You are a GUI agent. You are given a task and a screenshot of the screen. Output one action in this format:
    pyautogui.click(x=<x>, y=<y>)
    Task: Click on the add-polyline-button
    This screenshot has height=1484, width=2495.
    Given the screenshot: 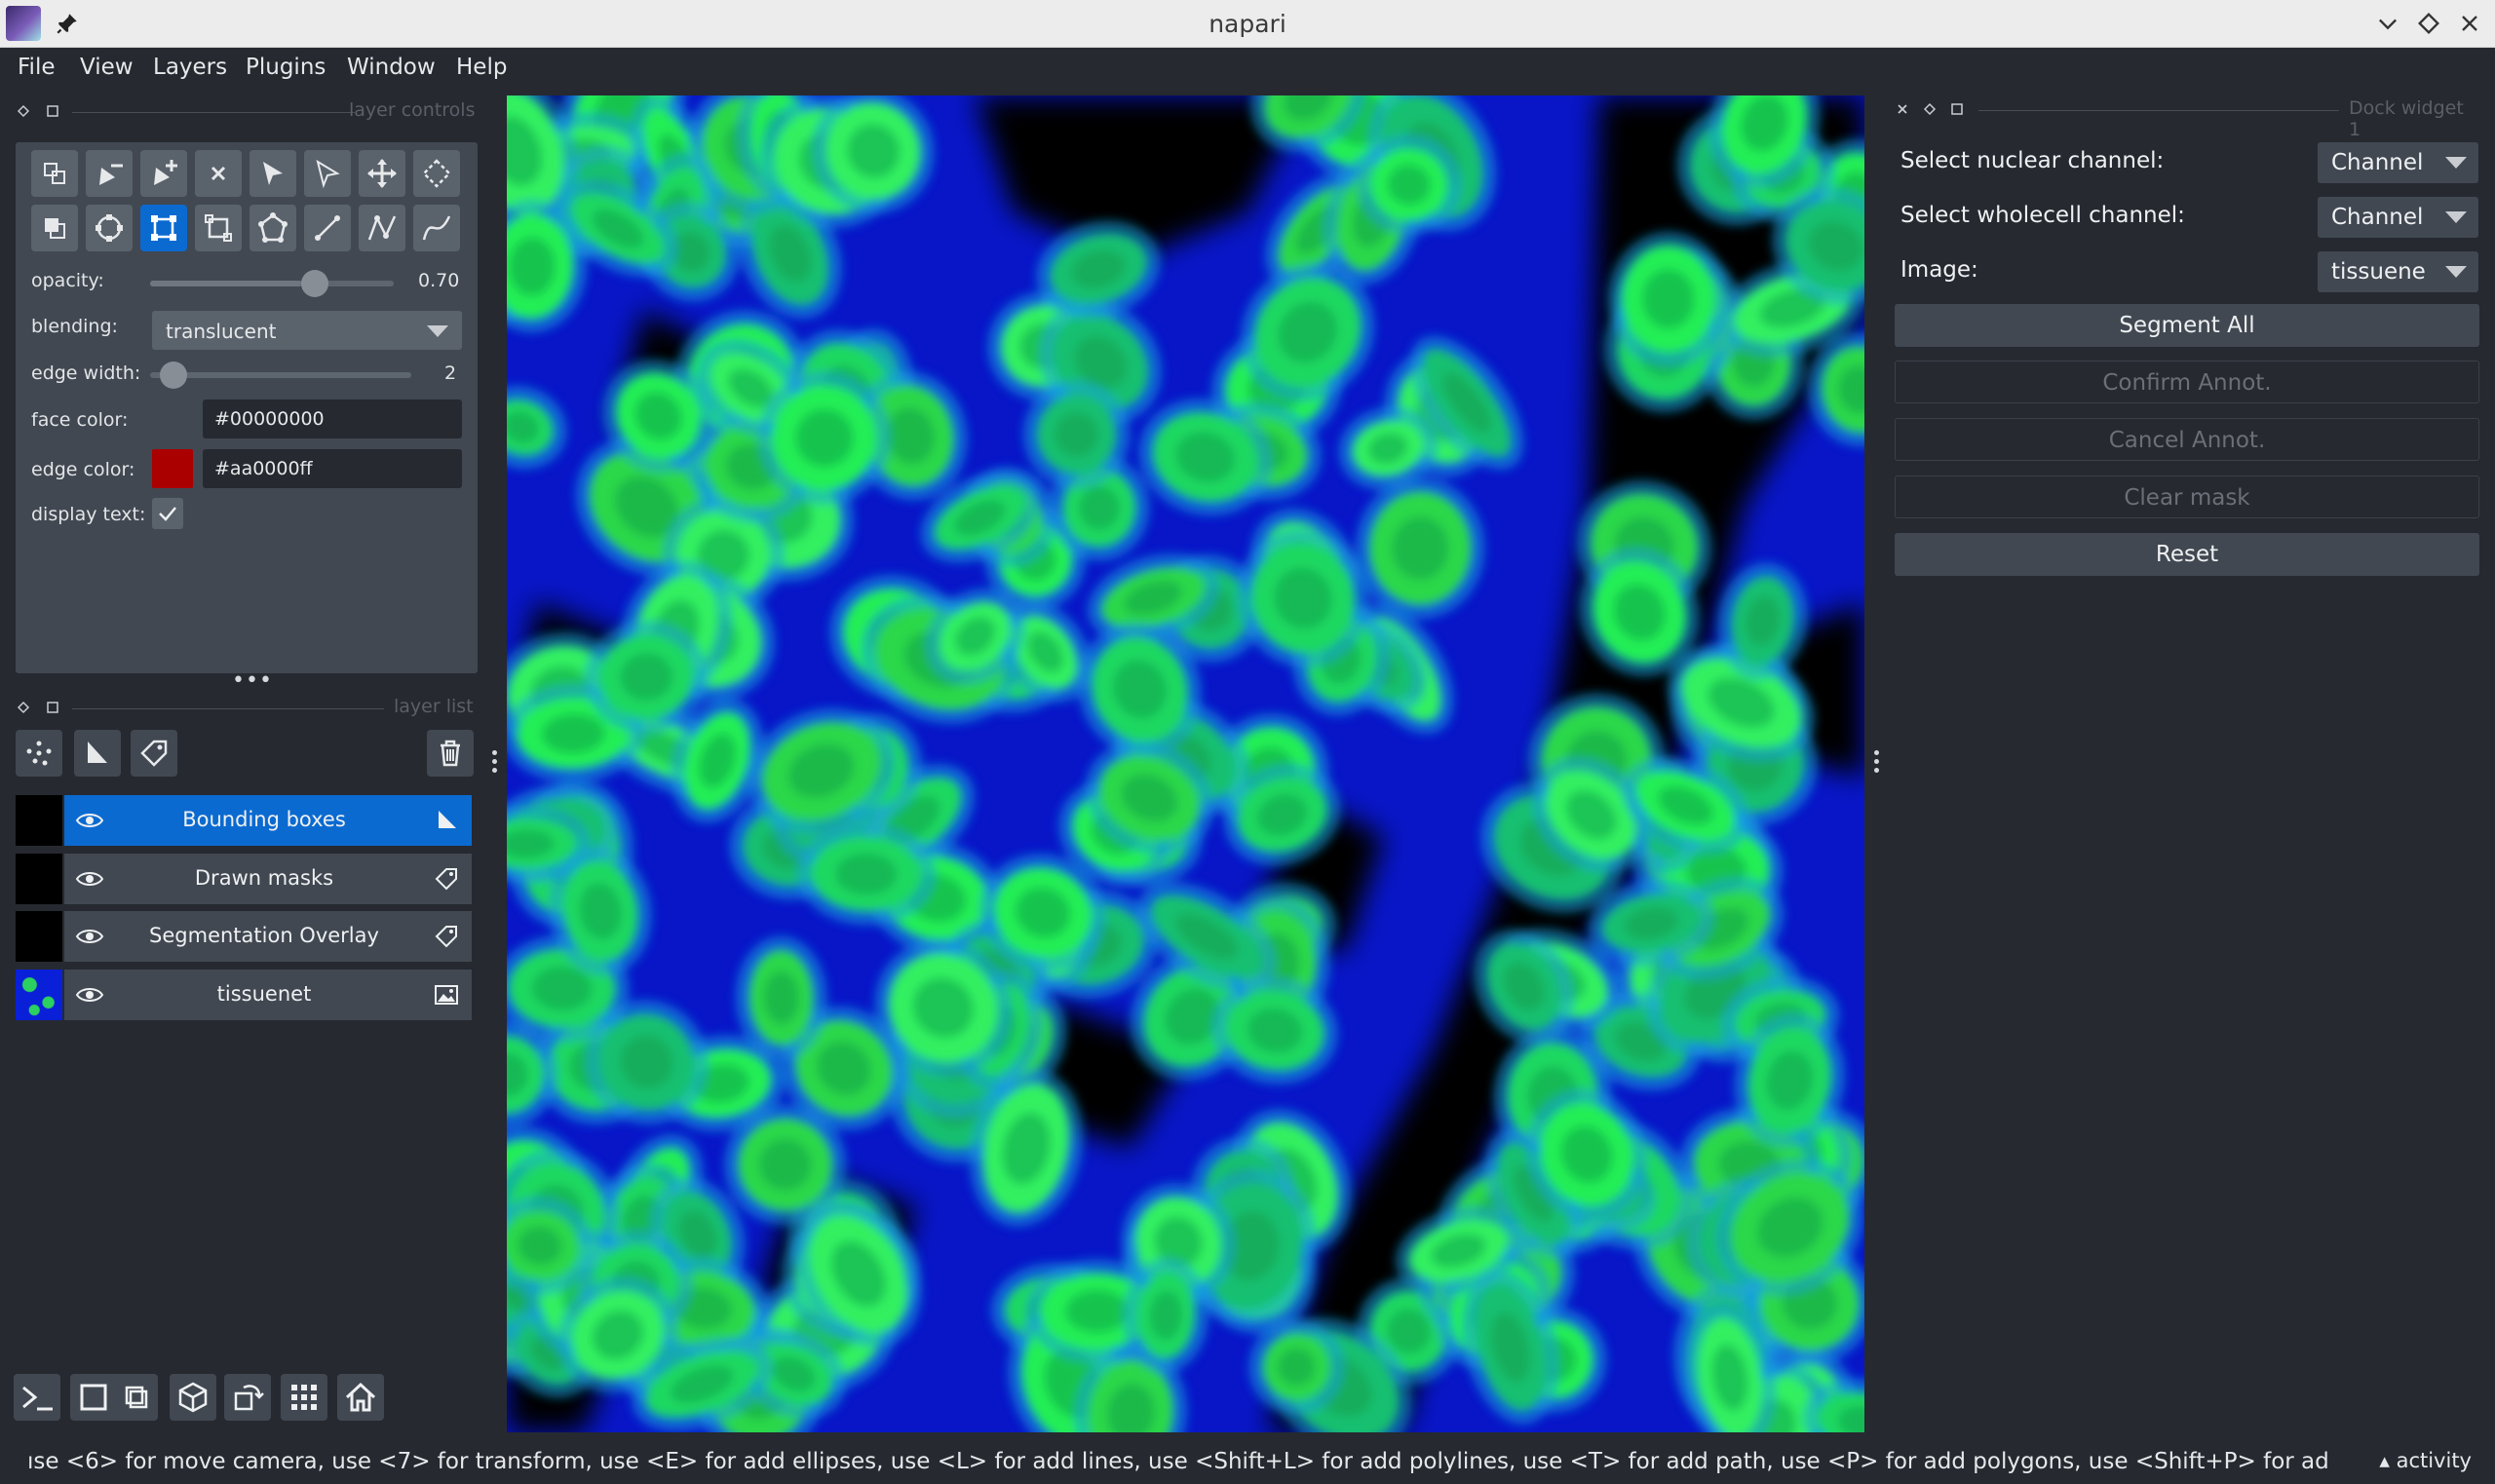 What is the action you would take?
    pyautogui.click(x=382, y=228)
    